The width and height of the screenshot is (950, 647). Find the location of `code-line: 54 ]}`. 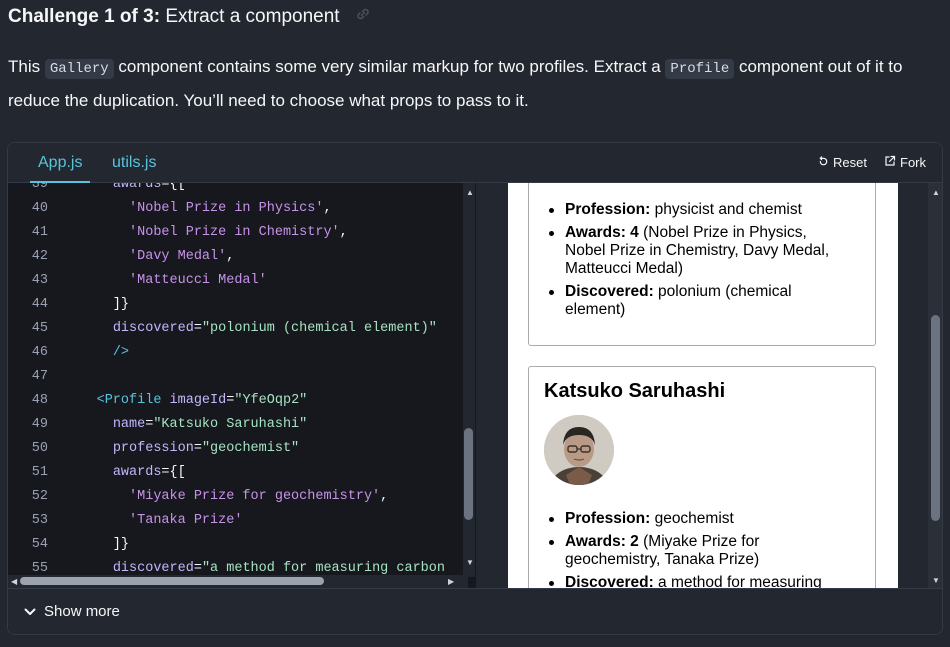

code-line: 54 ]} is located at coordinates (68, 545).